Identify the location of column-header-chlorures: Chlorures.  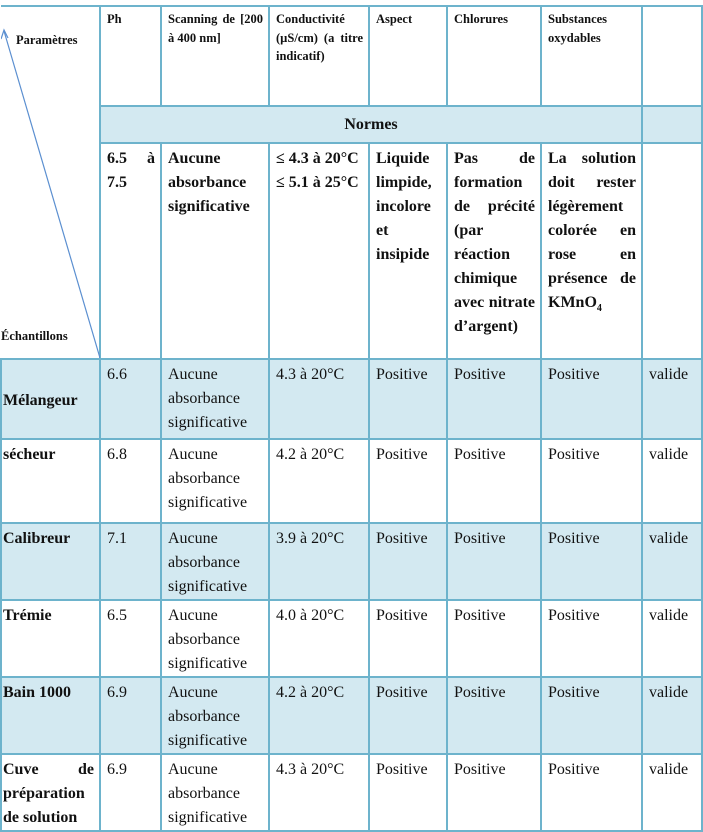
(494, 56).